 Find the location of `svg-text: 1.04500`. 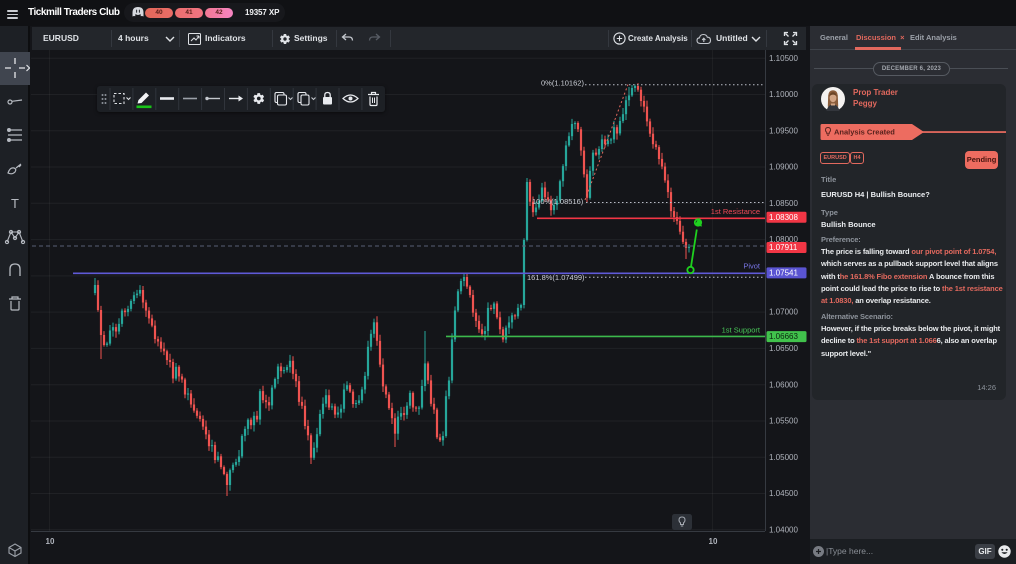

svg-text: 1.04500 is located at coordinates (783, 493).